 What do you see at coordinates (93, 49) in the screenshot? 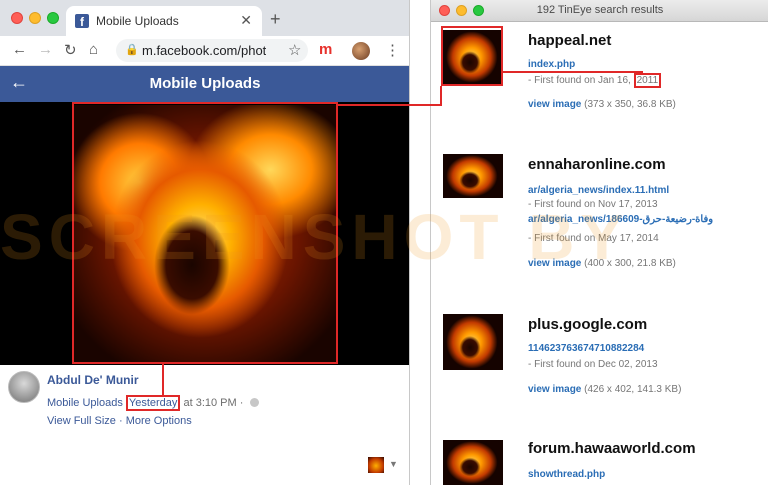
I see `home-icon: ⌂` at bounding box center [93, 49].